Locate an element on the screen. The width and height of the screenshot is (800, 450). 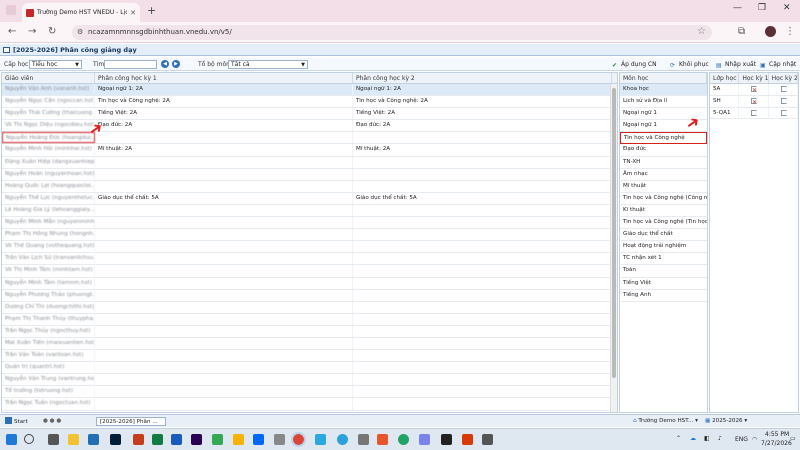
table-row: Nguyễn Văn Trung (vantrung.hst) is located at coordinates (309, 380).